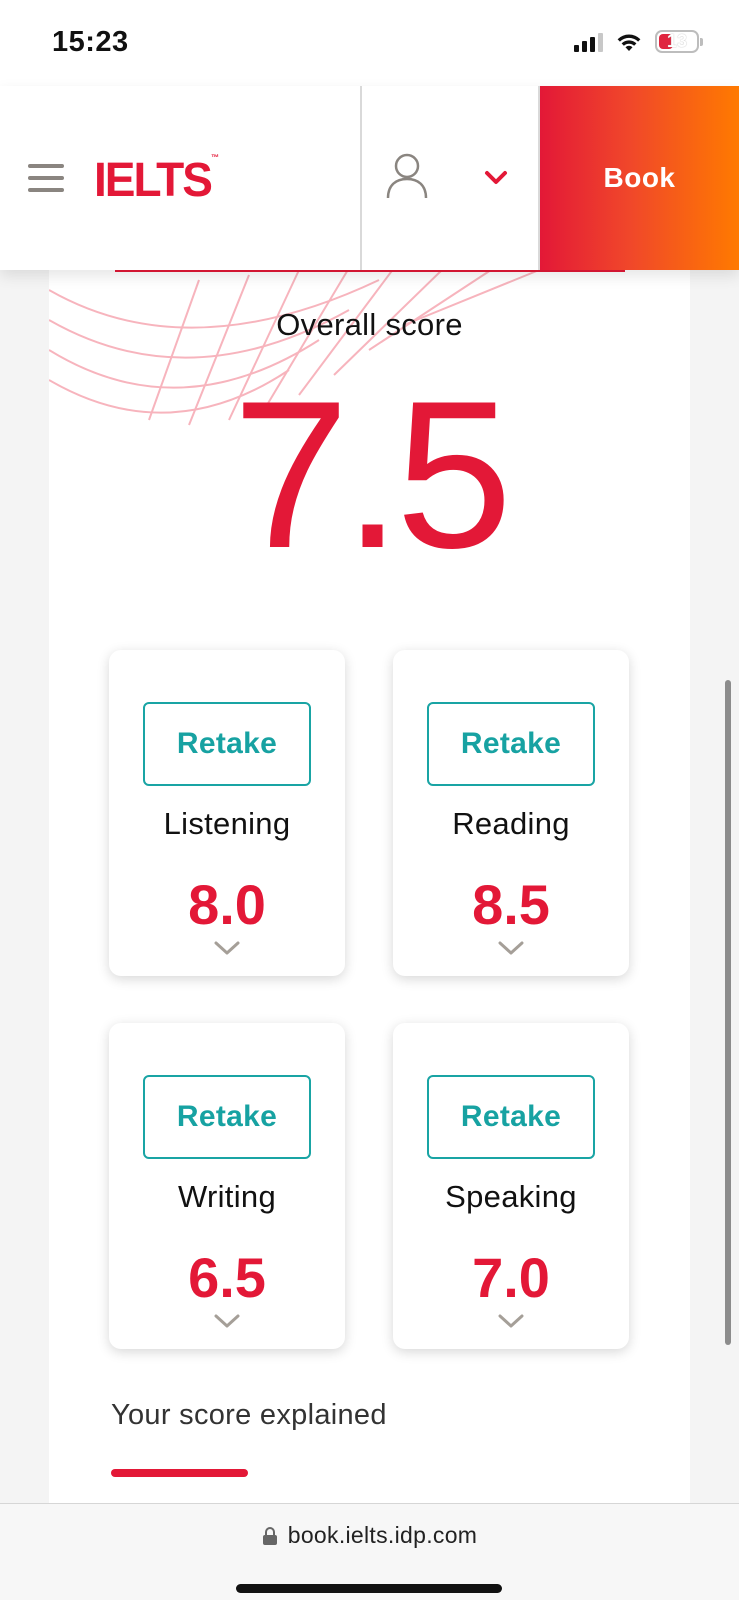 The image size is (739, 1600). Describe the element at coordinates (269, 1535) in the screenshot. I see `lock-icon` at that location.